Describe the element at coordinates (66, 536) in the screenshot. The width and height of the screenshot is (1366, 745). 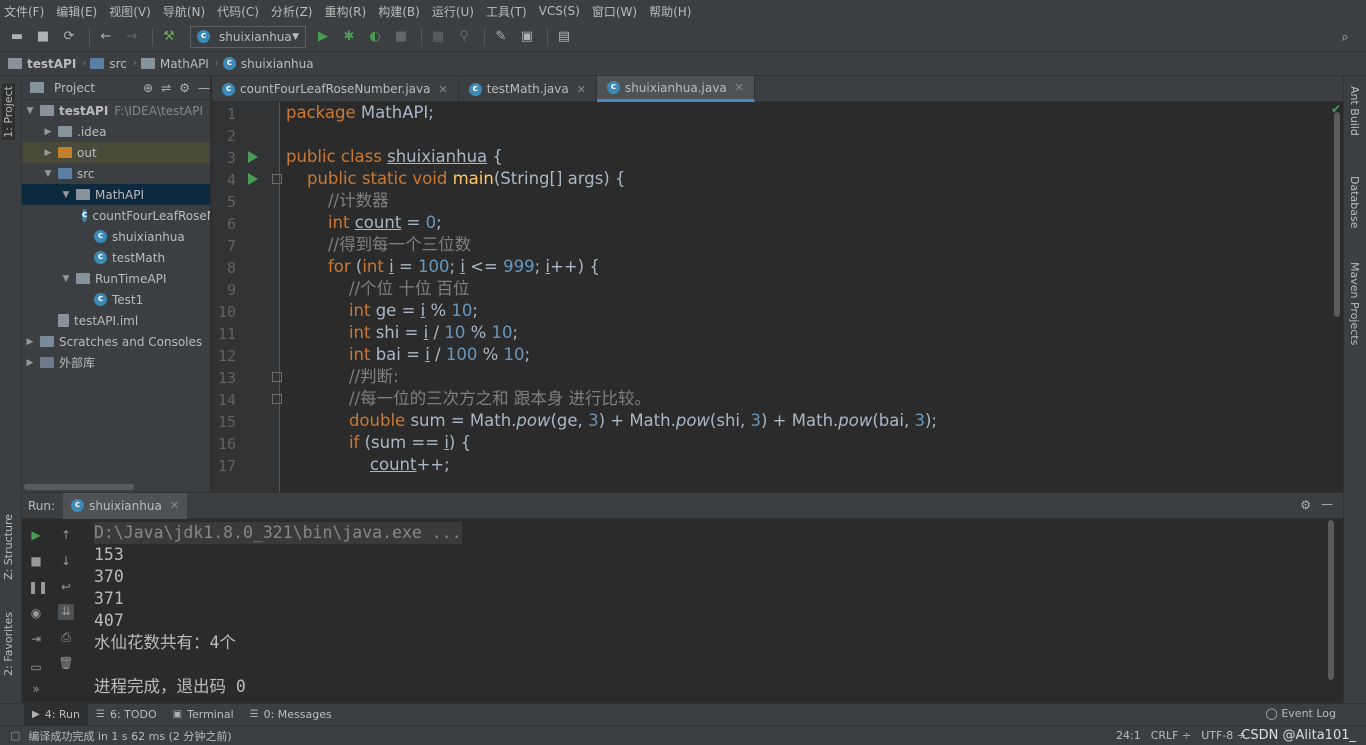
I see `arrow-up-icon: ↑` at that location.